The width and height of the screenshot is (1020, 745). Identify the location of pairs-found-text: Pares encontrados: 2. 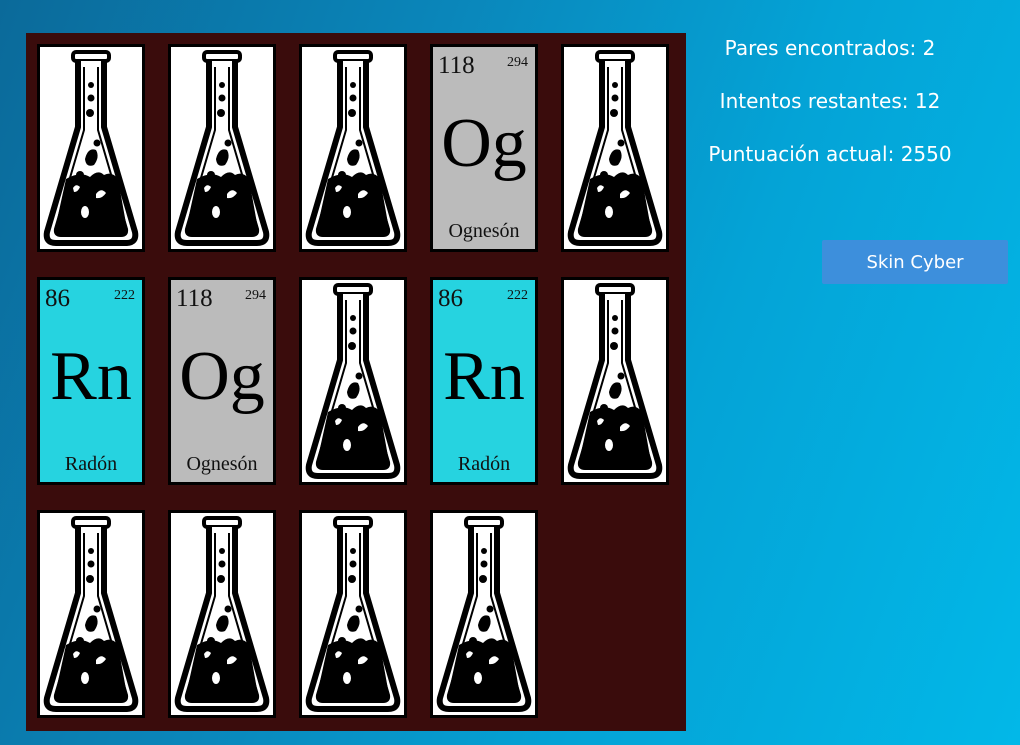
(830, 48).